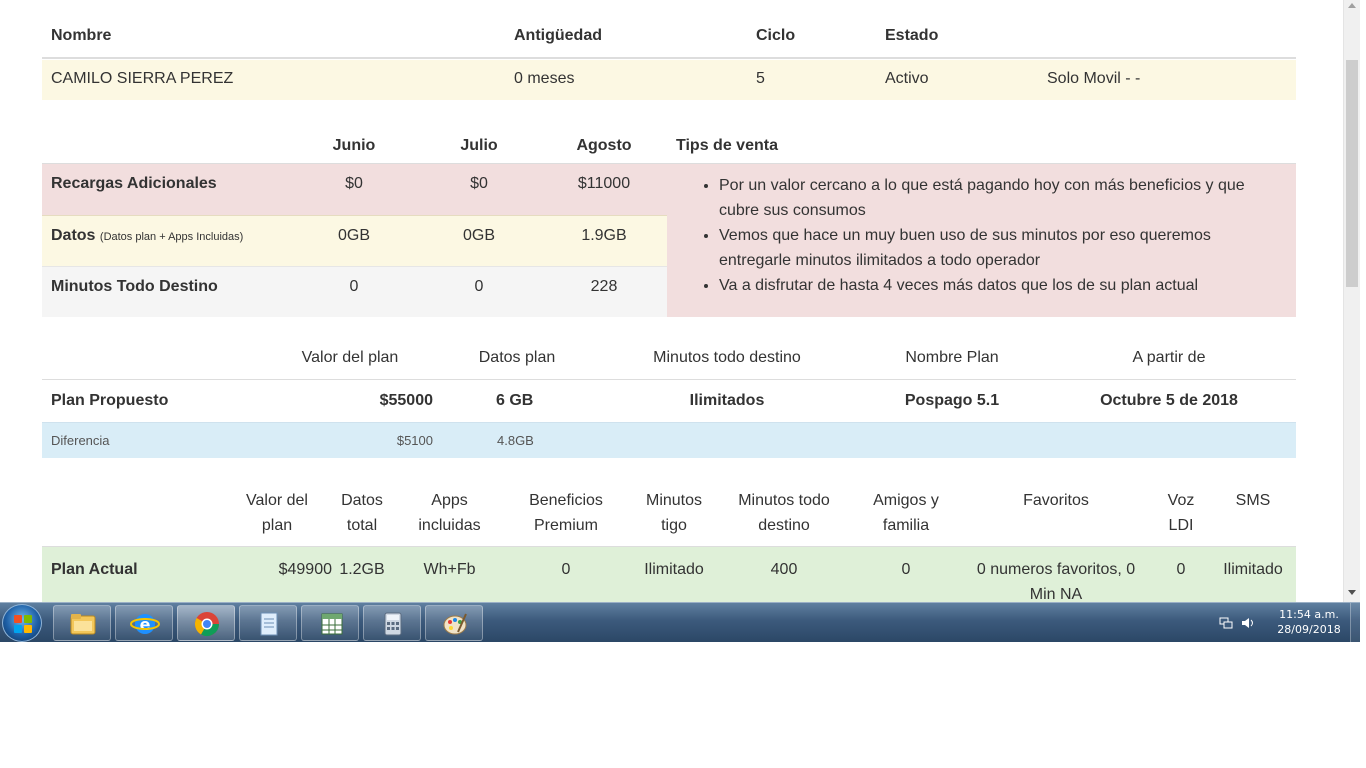 This screenshot has height=768, width=1366. Describe the element at coordinates (517, 357) in the screenshot. I see `header-datos-plan: Datos plan` at that location.